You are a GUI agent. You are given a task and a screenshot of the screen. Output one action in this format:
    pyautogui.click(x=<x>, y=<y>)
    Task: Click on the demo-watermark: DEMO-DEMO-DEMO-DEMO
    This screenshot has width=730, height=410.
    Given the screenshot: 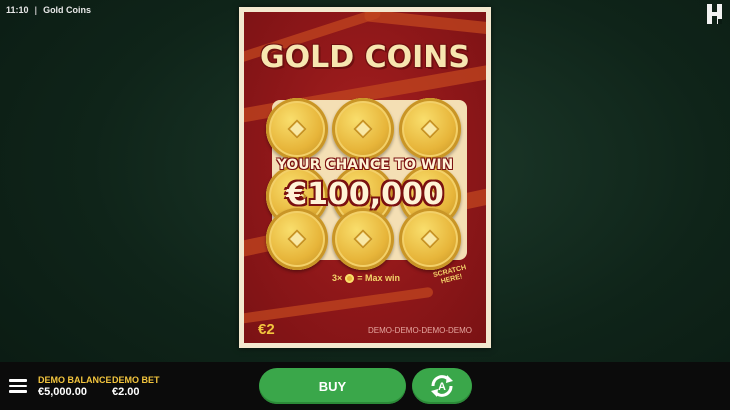 What is the action you would take?
    pyautogui.click(x=420, y=330)
    